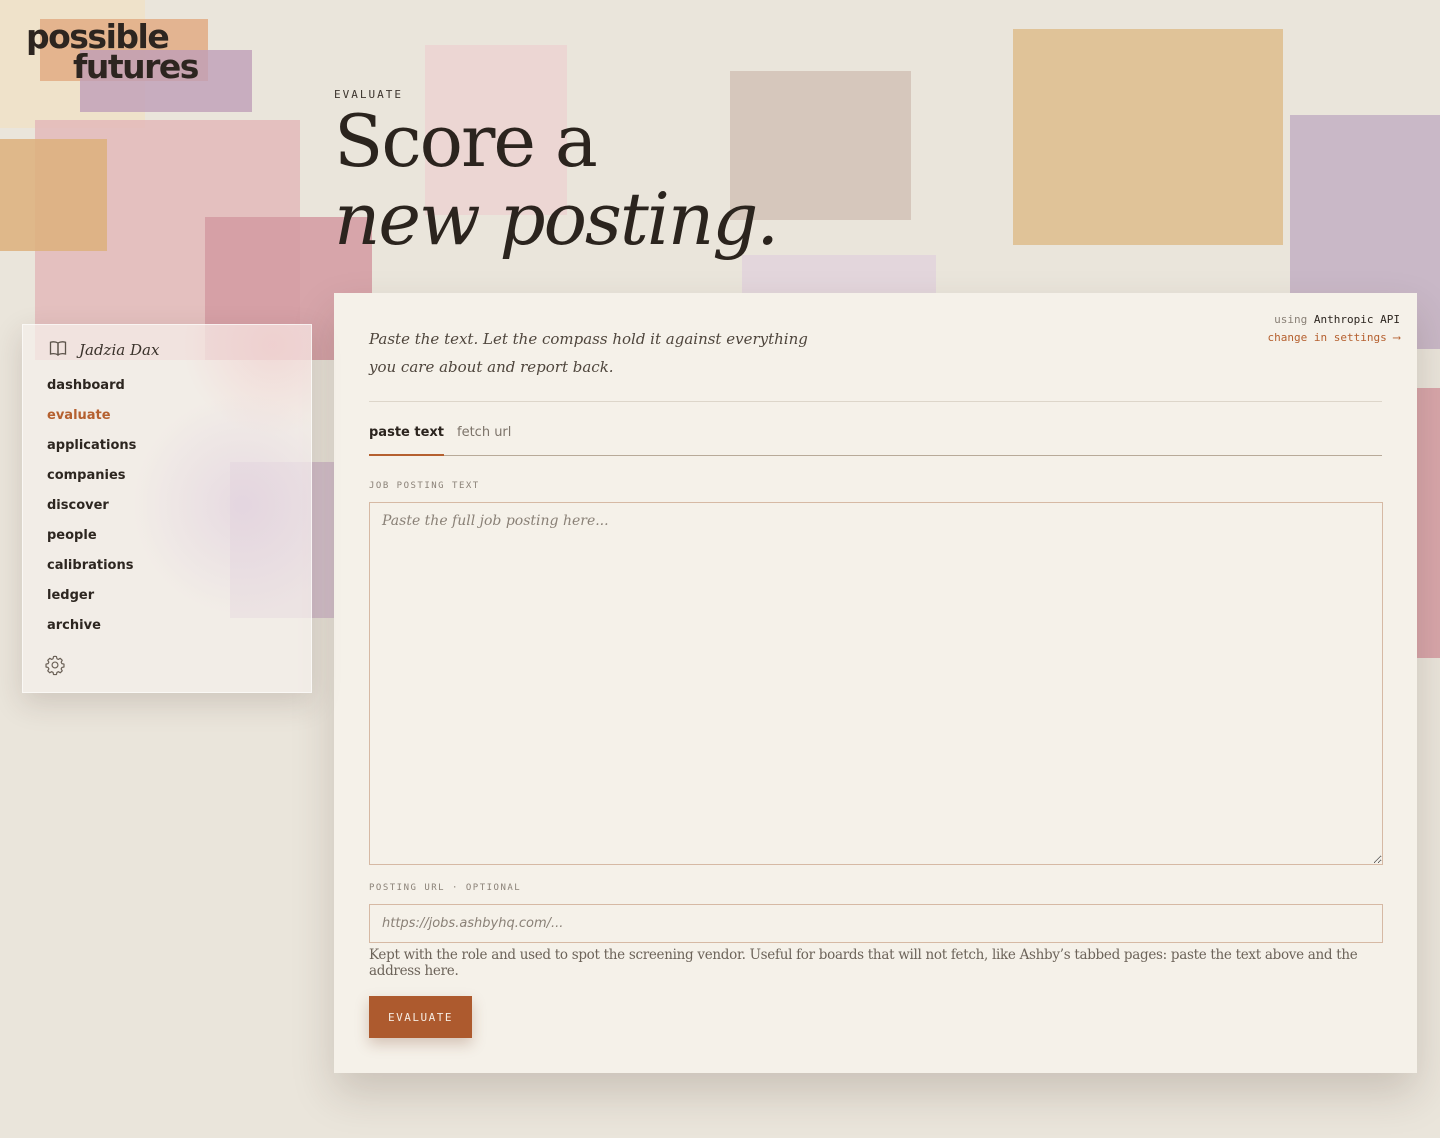  What do you see at coordinates (875, 401) in the screenshot?
I see `divider` at bounding box center [875, 401].